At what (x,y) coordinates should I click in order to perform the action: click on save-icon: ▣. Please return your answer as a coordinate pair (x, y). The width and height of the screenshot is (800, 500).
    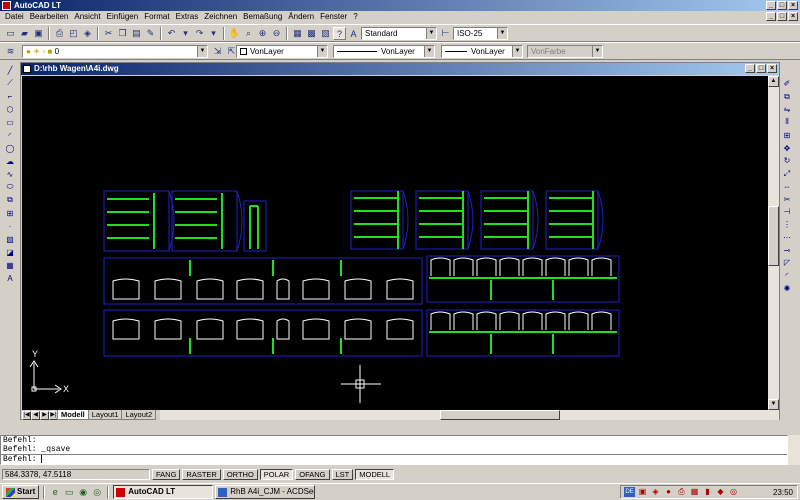
    Looking at the image, I should click on (38, 33).